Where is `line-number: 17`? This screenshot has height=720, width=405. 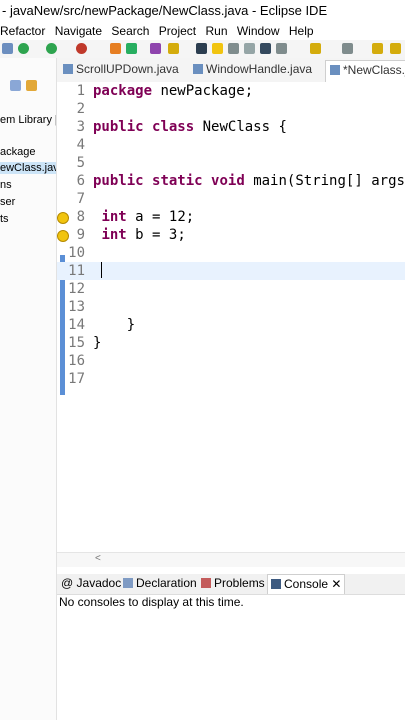
line-number: 17 is located at coordinates (76, 379).